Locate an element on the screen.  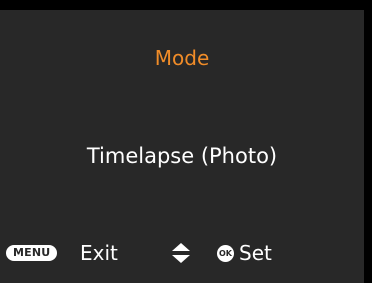
set-label: Set is located at coordinates (255, 253).